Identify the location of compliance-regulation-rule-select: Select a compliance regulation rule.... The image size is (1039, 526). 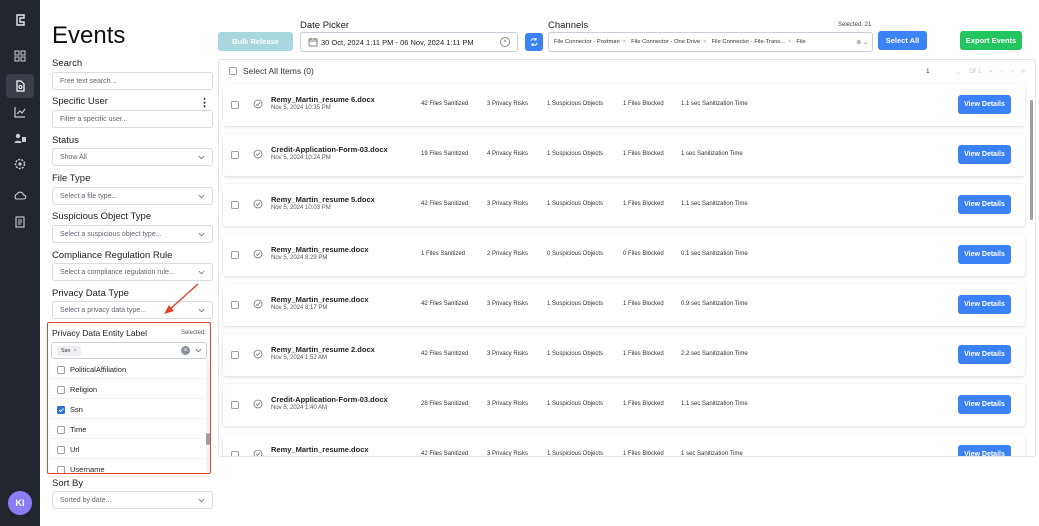
(132, 272).